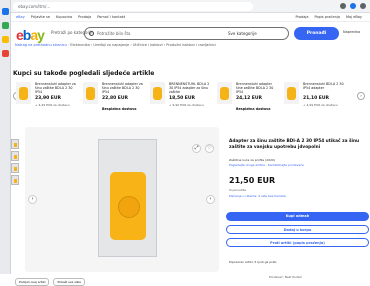 The width and height of the screenshot is (370, 286). Describe the element at coordinates (297, 216) in the screenshot. I see `buy-now-button: Kupi odmah` at that location.